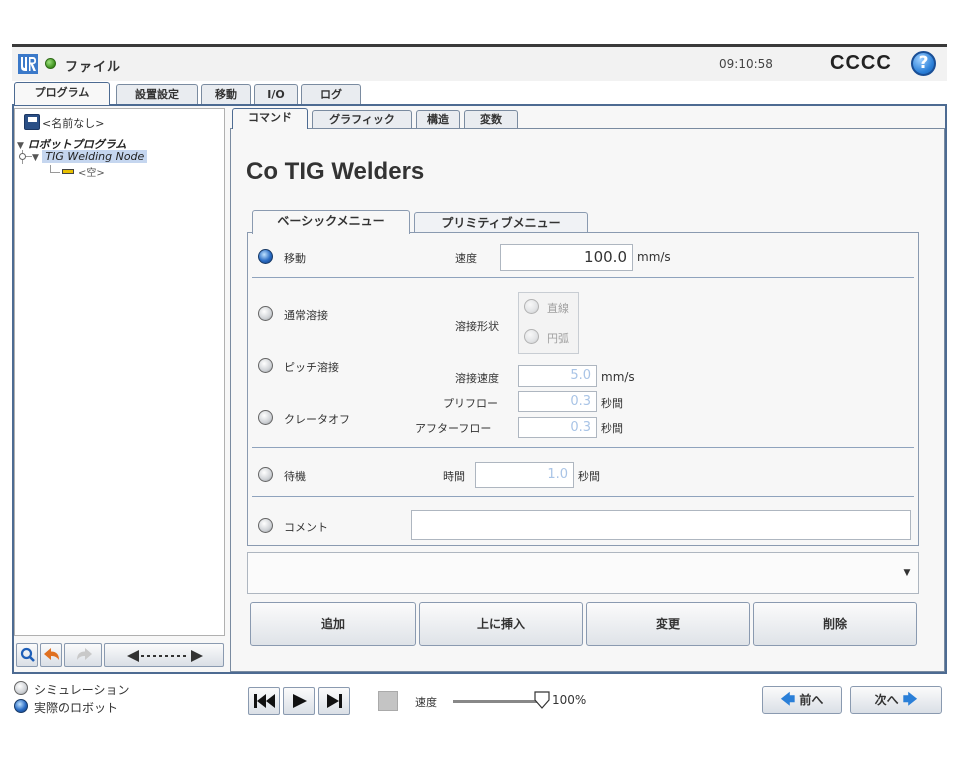  I want to click on left-right-arrow-icon, so click(165, 656).